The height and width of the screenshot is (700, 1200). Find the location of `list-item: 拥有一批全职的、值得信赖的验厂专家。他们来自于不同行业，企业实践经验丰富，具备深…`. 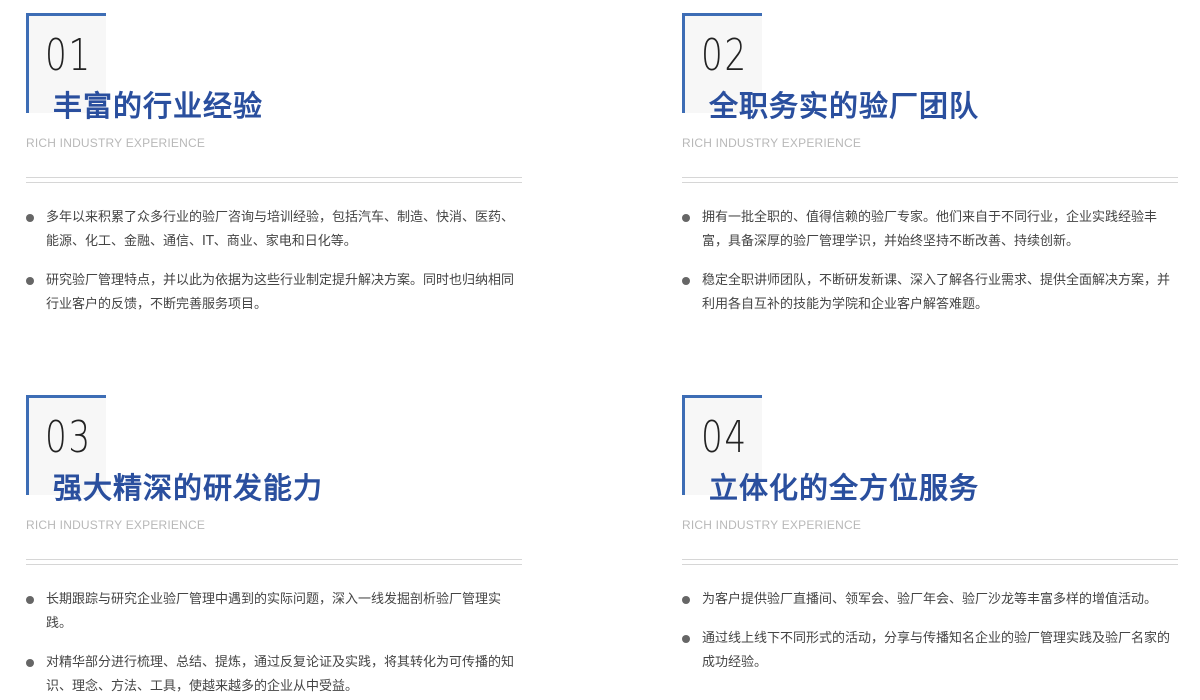

list-item: 拥有一批全职的、值得信赖的验厂专家。他们来自于不同行业，企业实践经验丰富，具备深… is located at coordinates (932, 230).